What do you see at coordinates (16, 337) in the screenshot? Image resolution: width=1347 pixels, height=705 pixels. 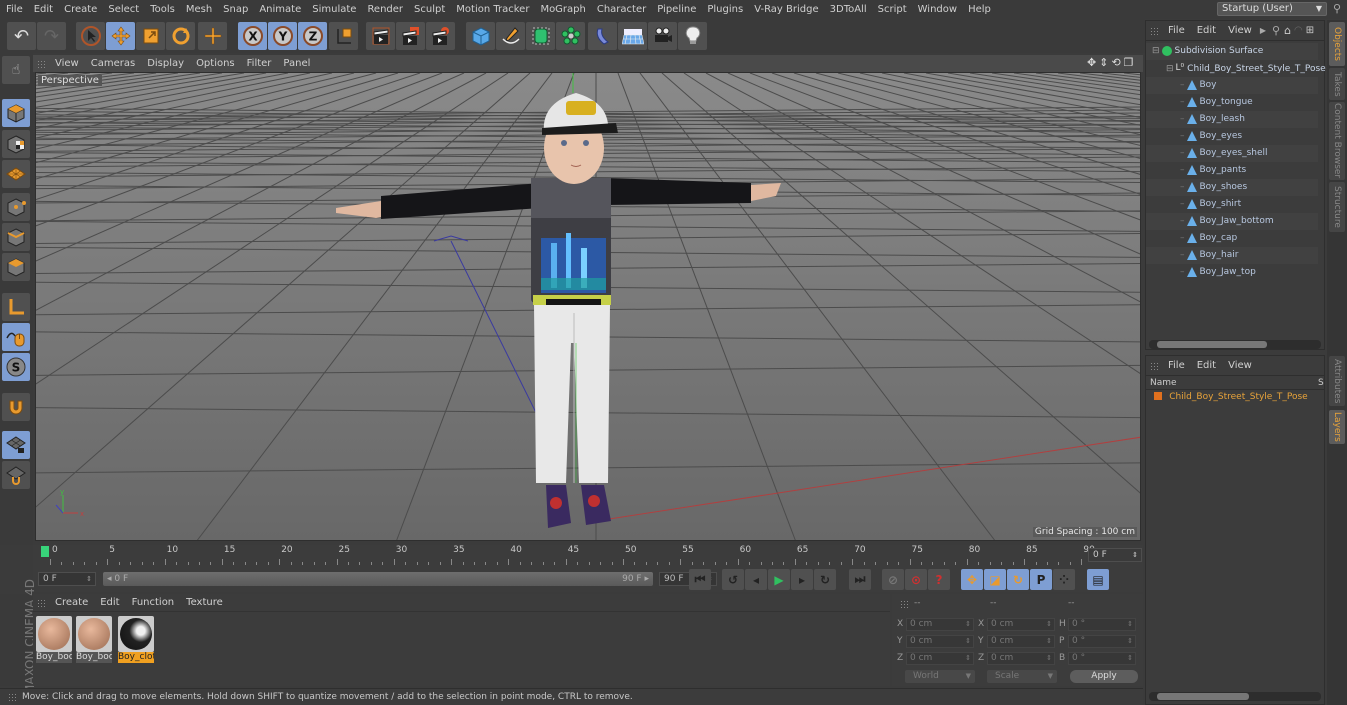 I see `tweak-mode-button` at bounding box center [16, 337].